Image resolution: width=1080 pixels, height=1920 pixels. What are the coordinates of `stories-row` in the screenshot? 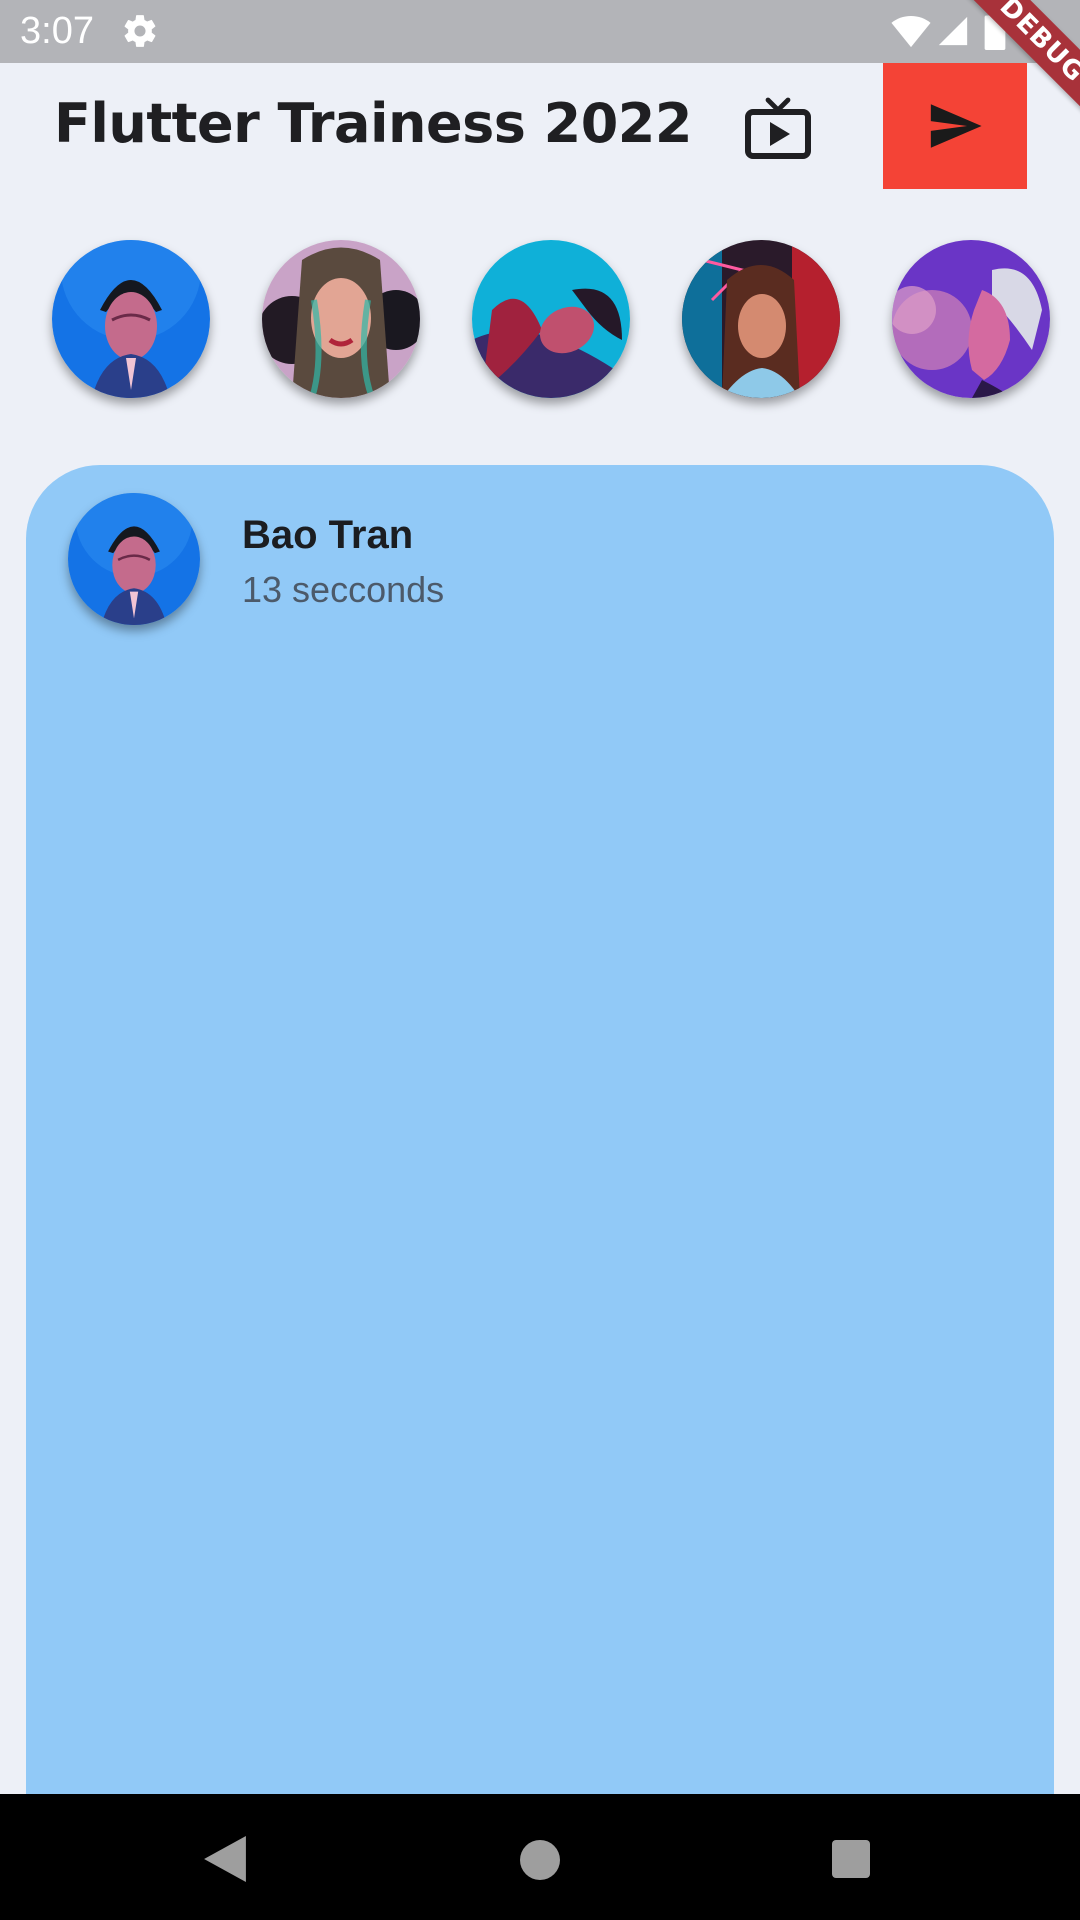 It's located at (540, 320).